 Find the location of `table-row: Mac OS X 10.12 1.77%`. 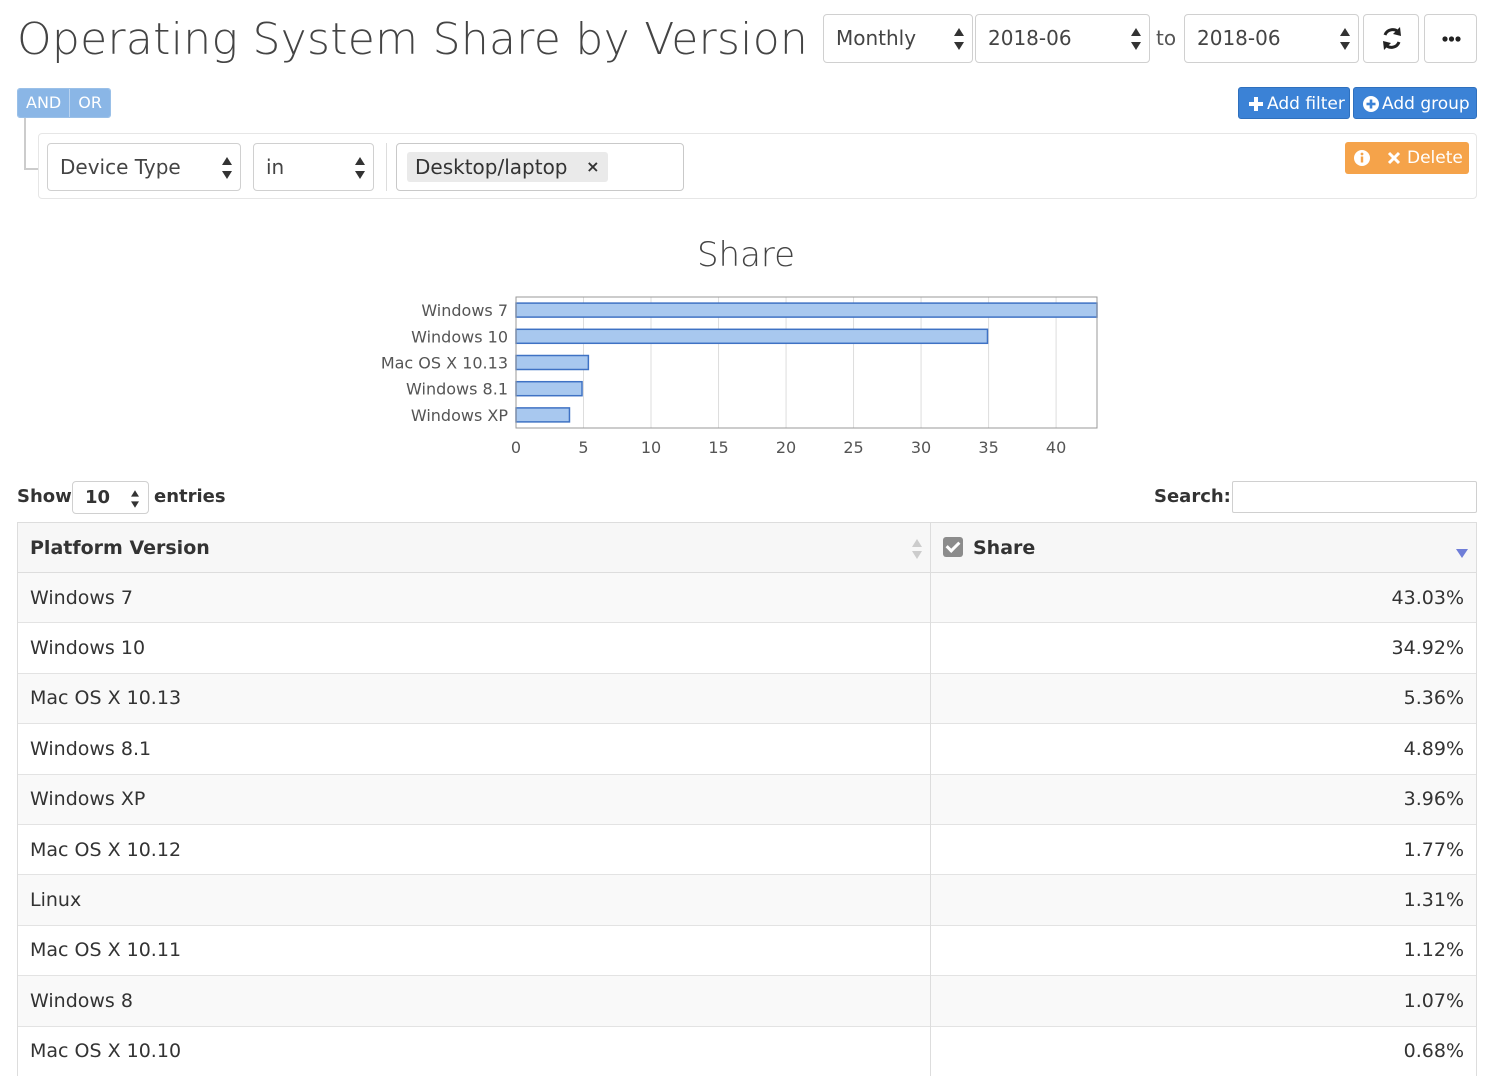

table-row: Mac OS X 10.12 1.77% is located at coordinates (747, 849).